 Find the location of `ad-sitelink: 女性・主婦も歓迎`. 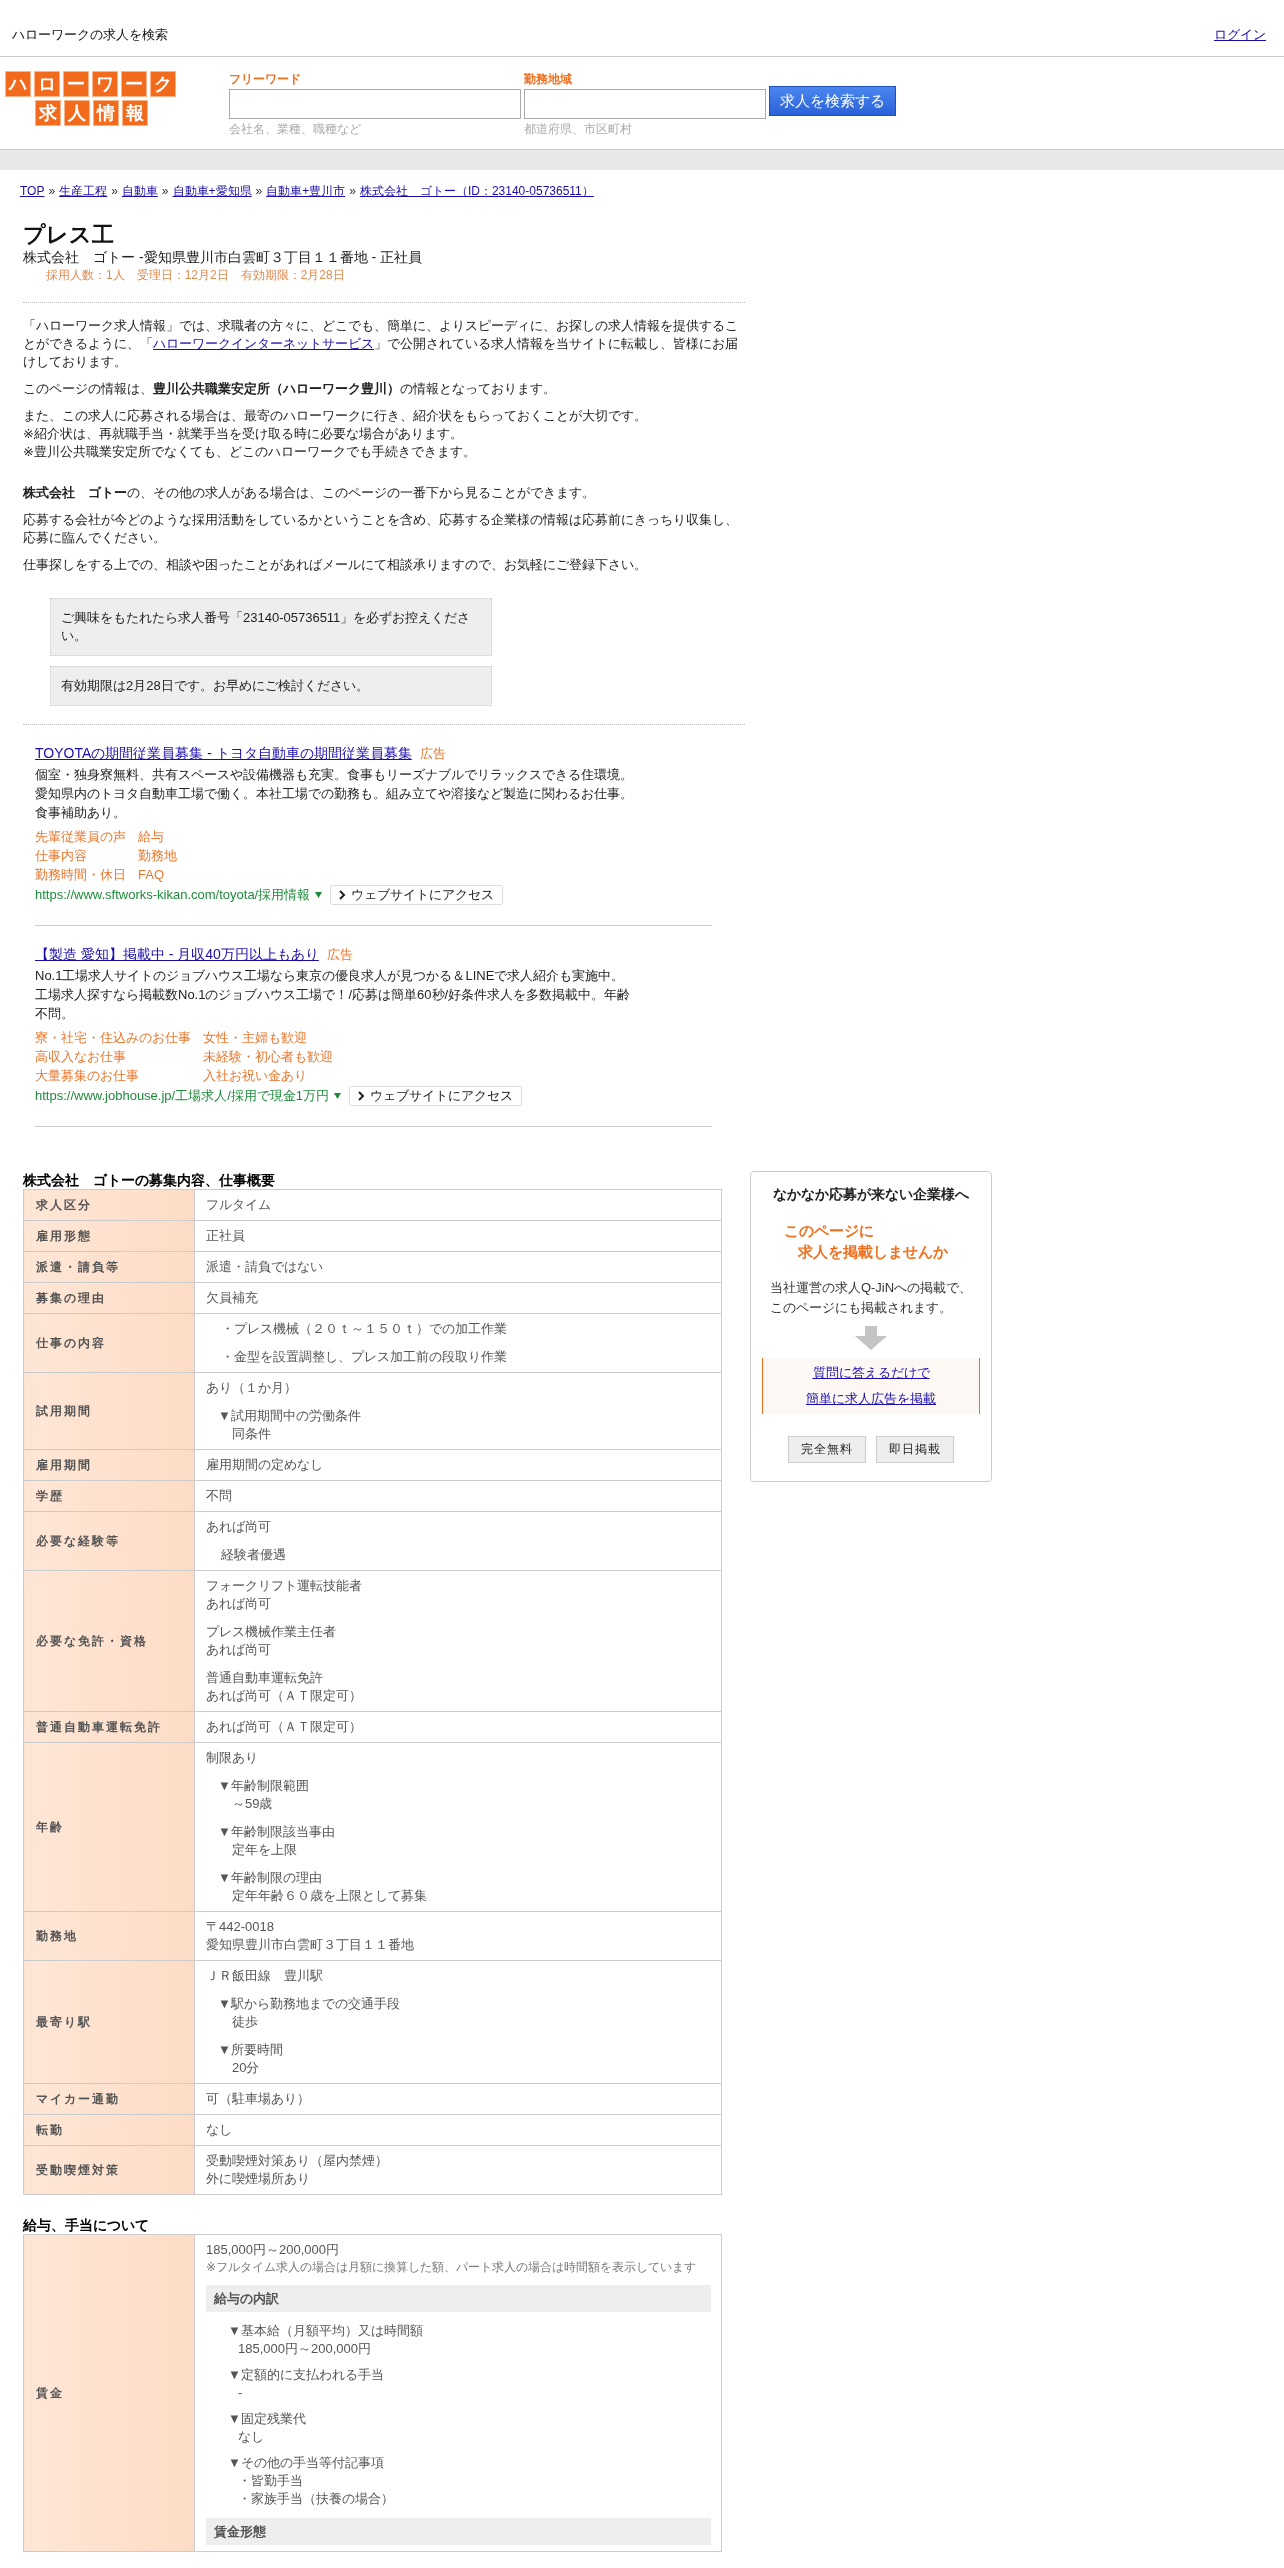

ad-sitelink: 女性・主婦も歓迎 is located at coordinates (268, 1037).